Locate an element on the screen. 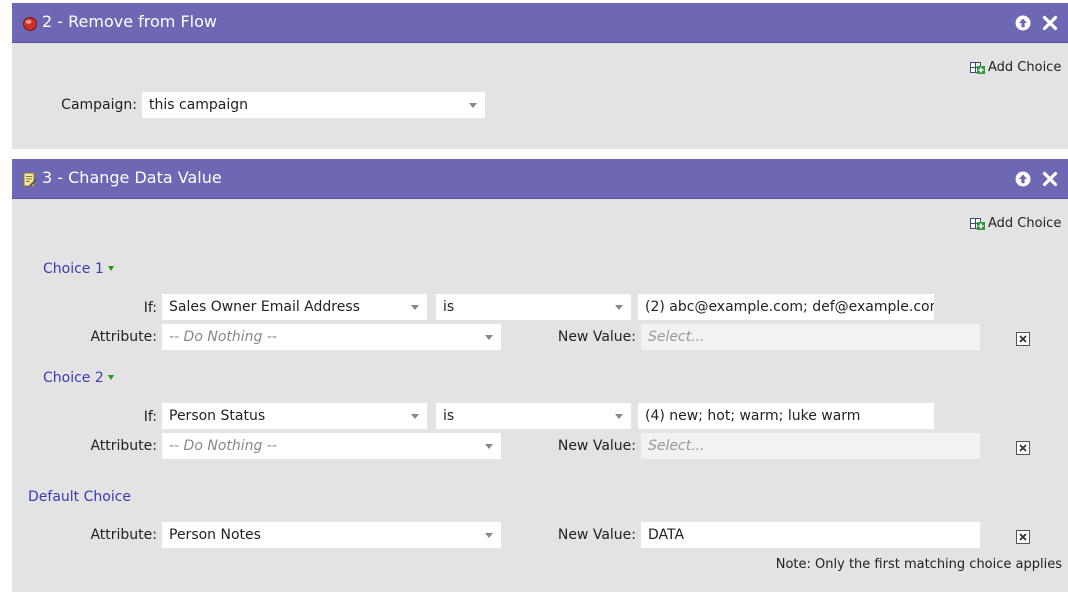 Image resolution: width=1068 pixels, height=592 pixels. default-choice-title: Default Choice is located at coordinates (80, 497).